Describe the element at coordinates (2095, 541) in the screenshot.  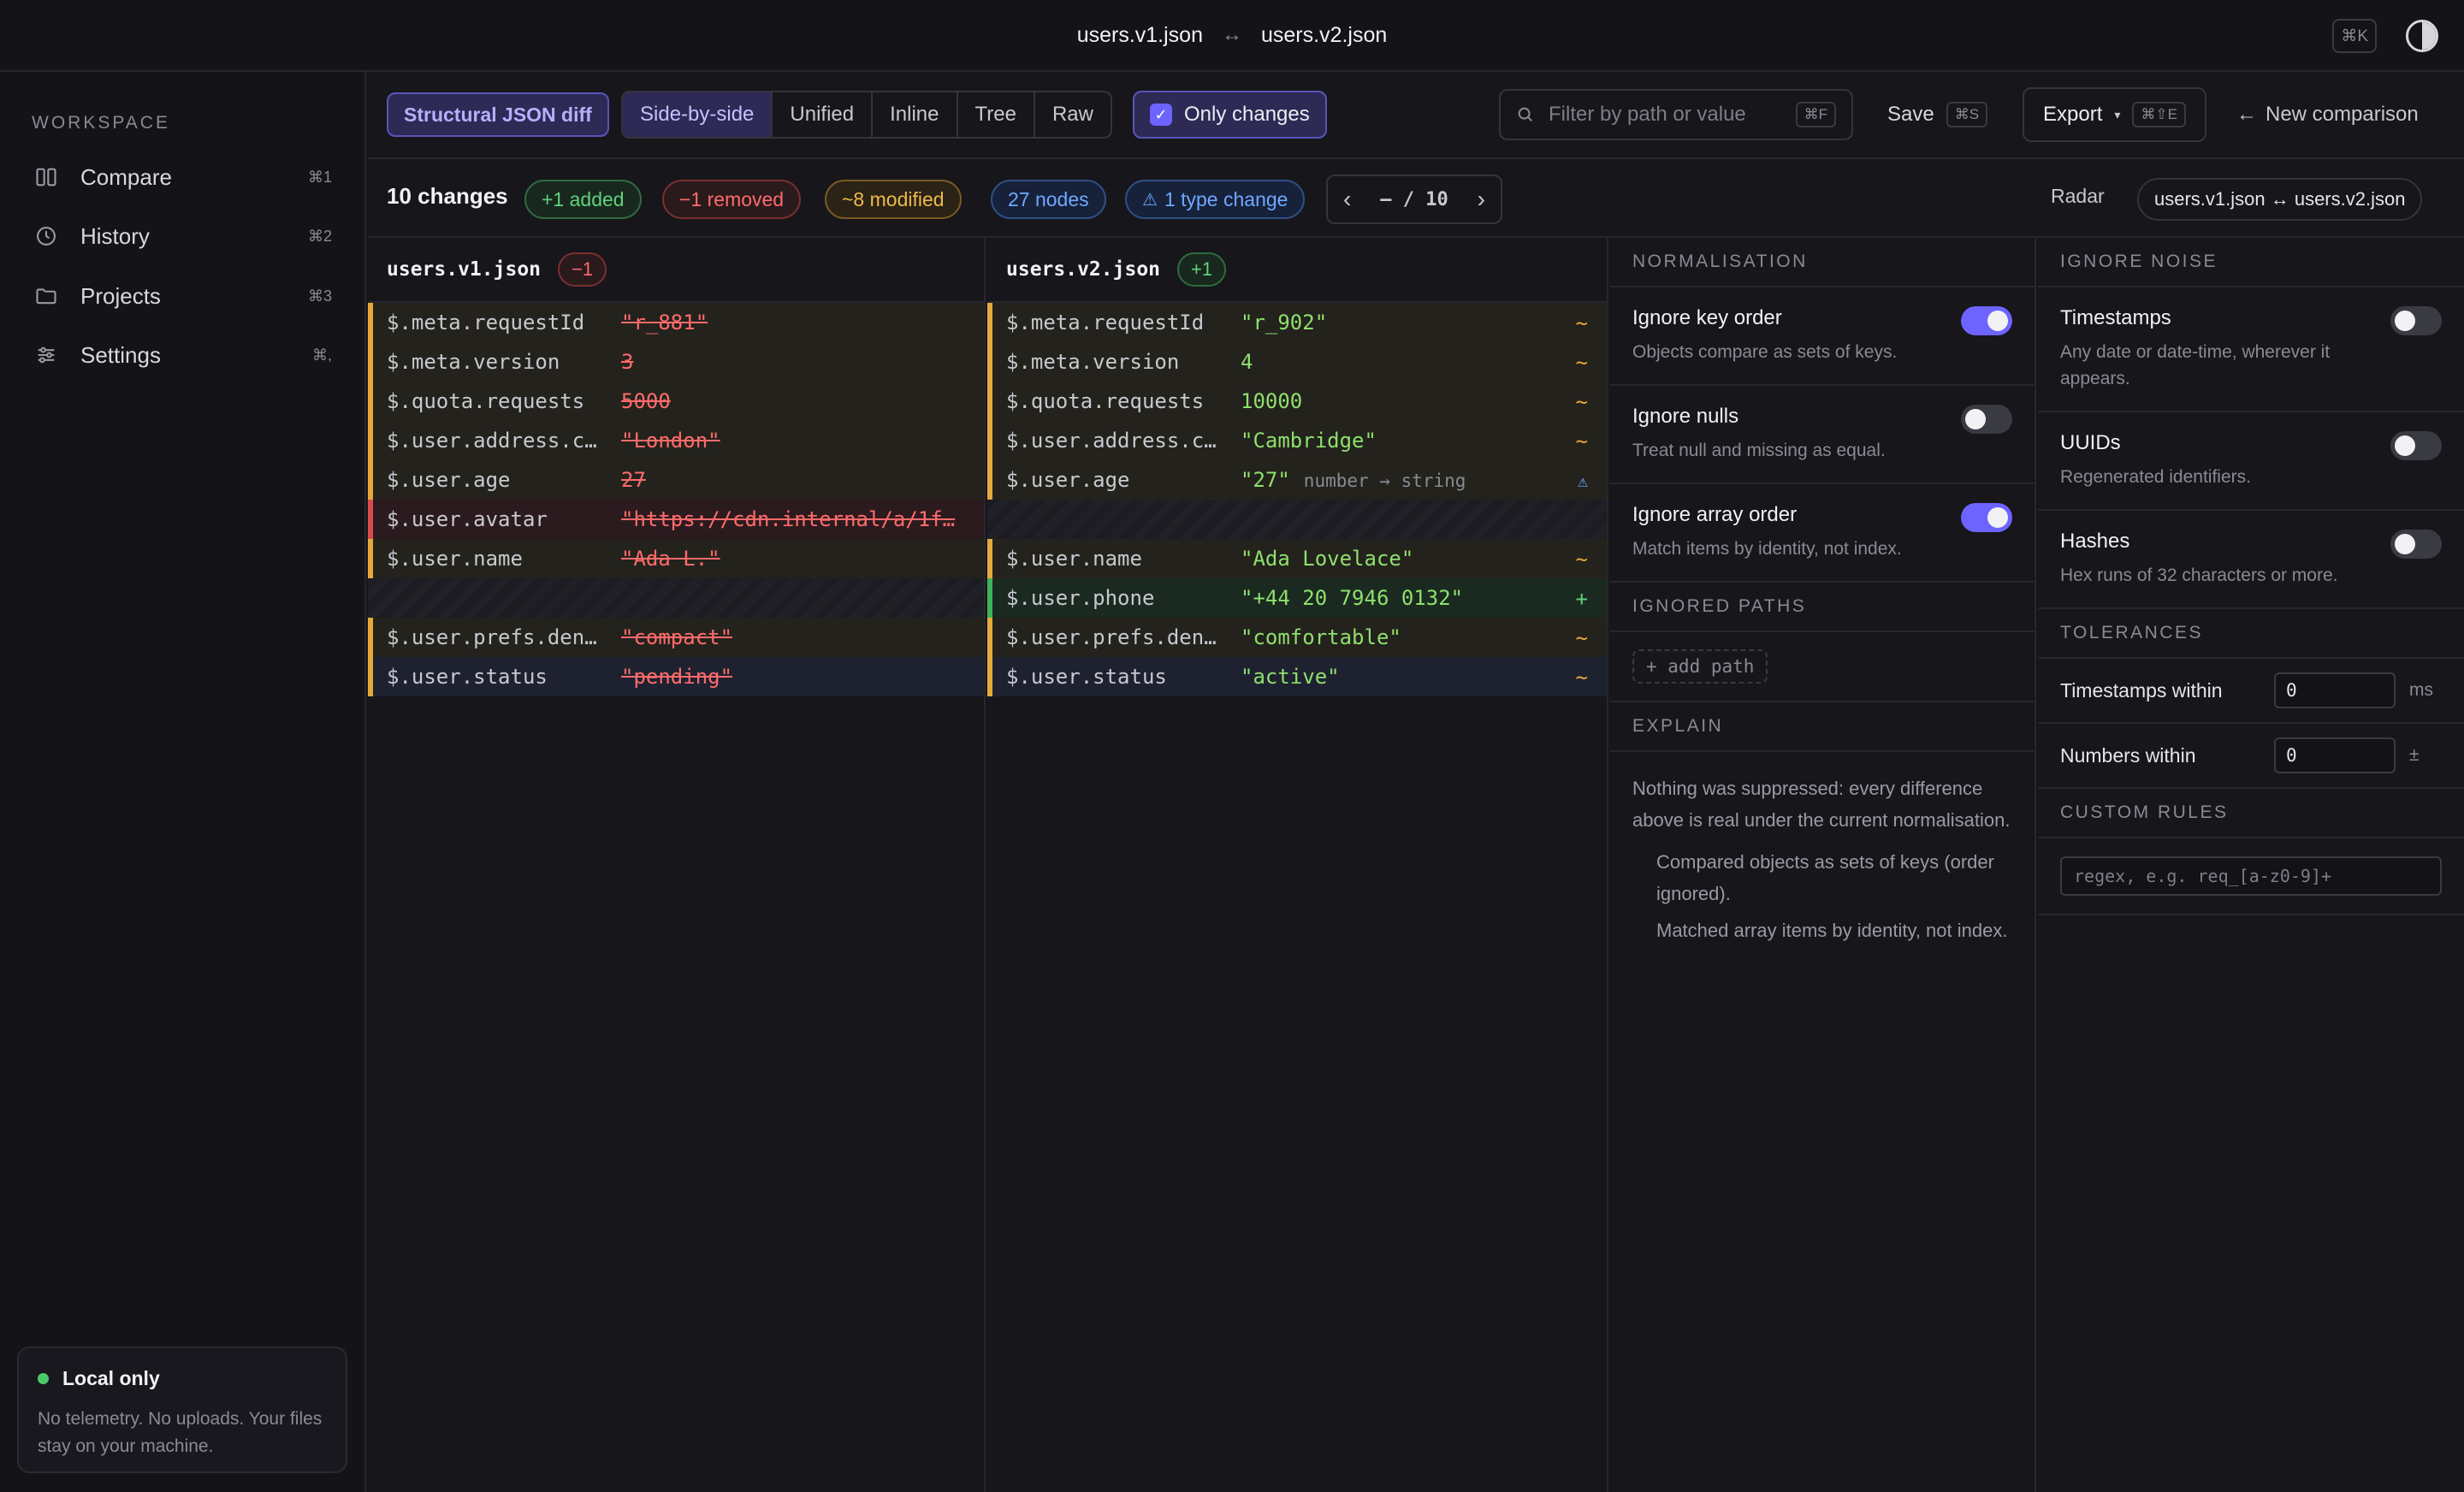
I see `option-title: Hashes` at that location.